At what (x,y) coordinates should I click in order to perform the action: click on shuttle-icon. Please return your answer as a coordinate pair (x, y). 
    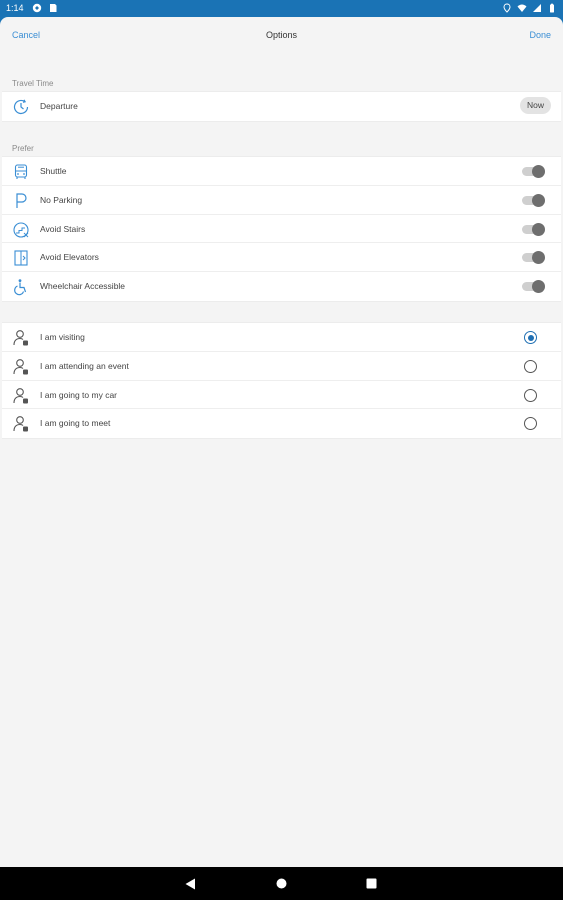
    Looking at the image, I should click on (21, 171).